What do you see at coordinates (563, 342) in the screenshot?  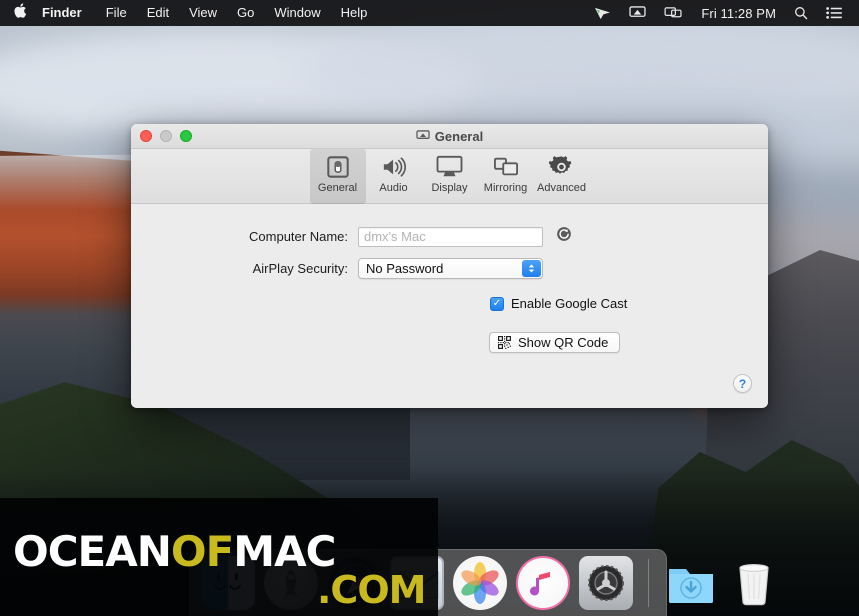 I see `show-qr-code-label: Show QR Code` at bounding box center [563, 342].